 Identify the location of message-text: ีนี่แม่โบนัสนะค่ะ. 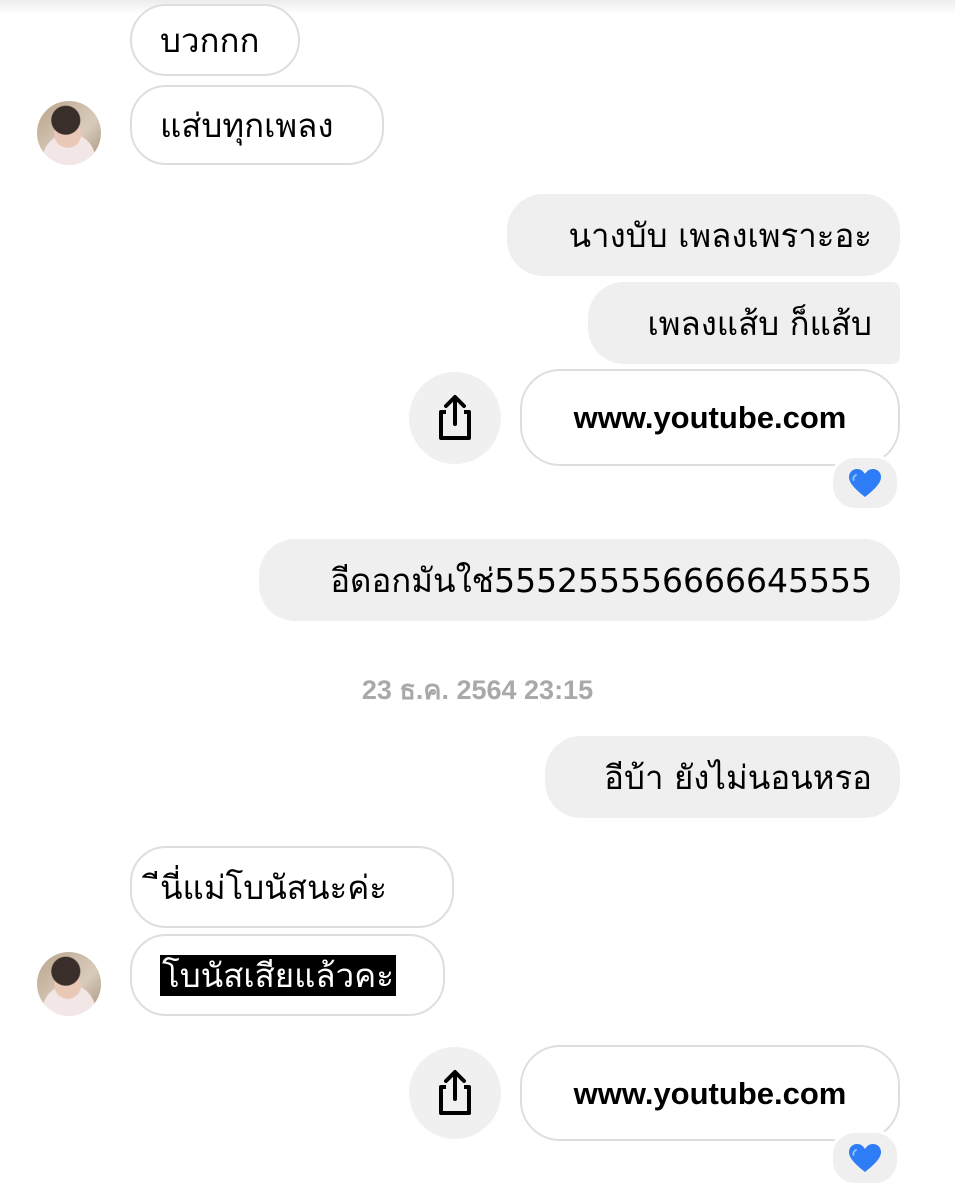
(274, 887).